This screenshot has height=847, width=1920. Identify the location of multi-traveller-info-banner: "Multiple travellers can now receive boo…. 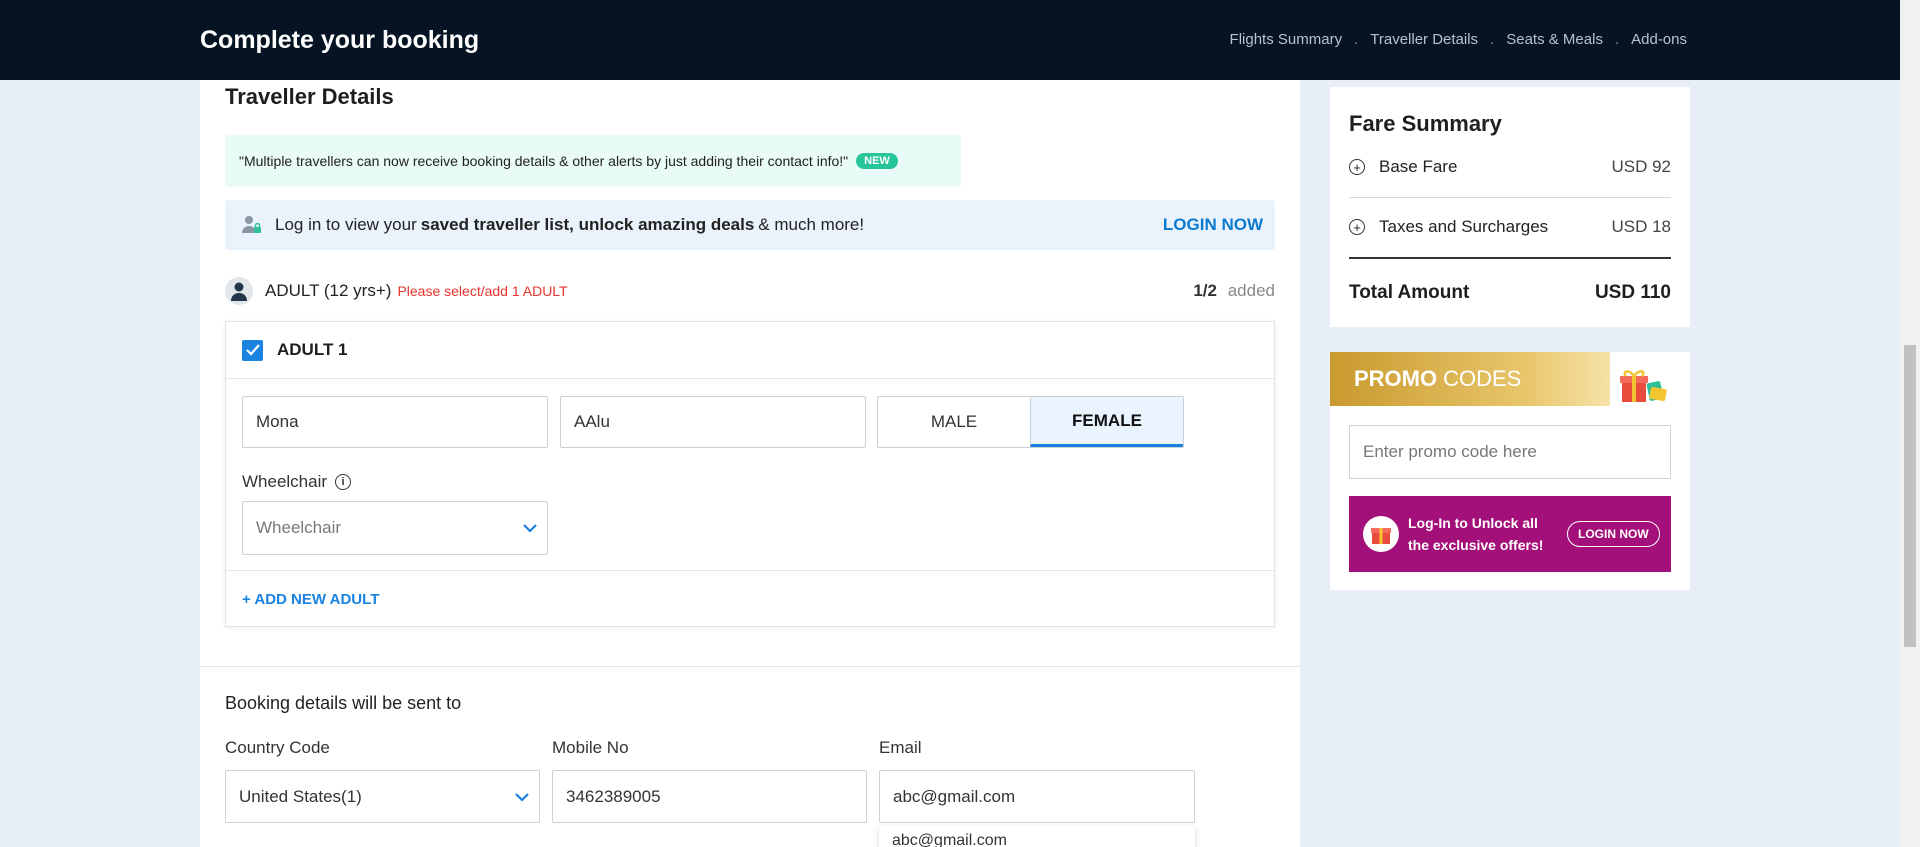
(593, 161).